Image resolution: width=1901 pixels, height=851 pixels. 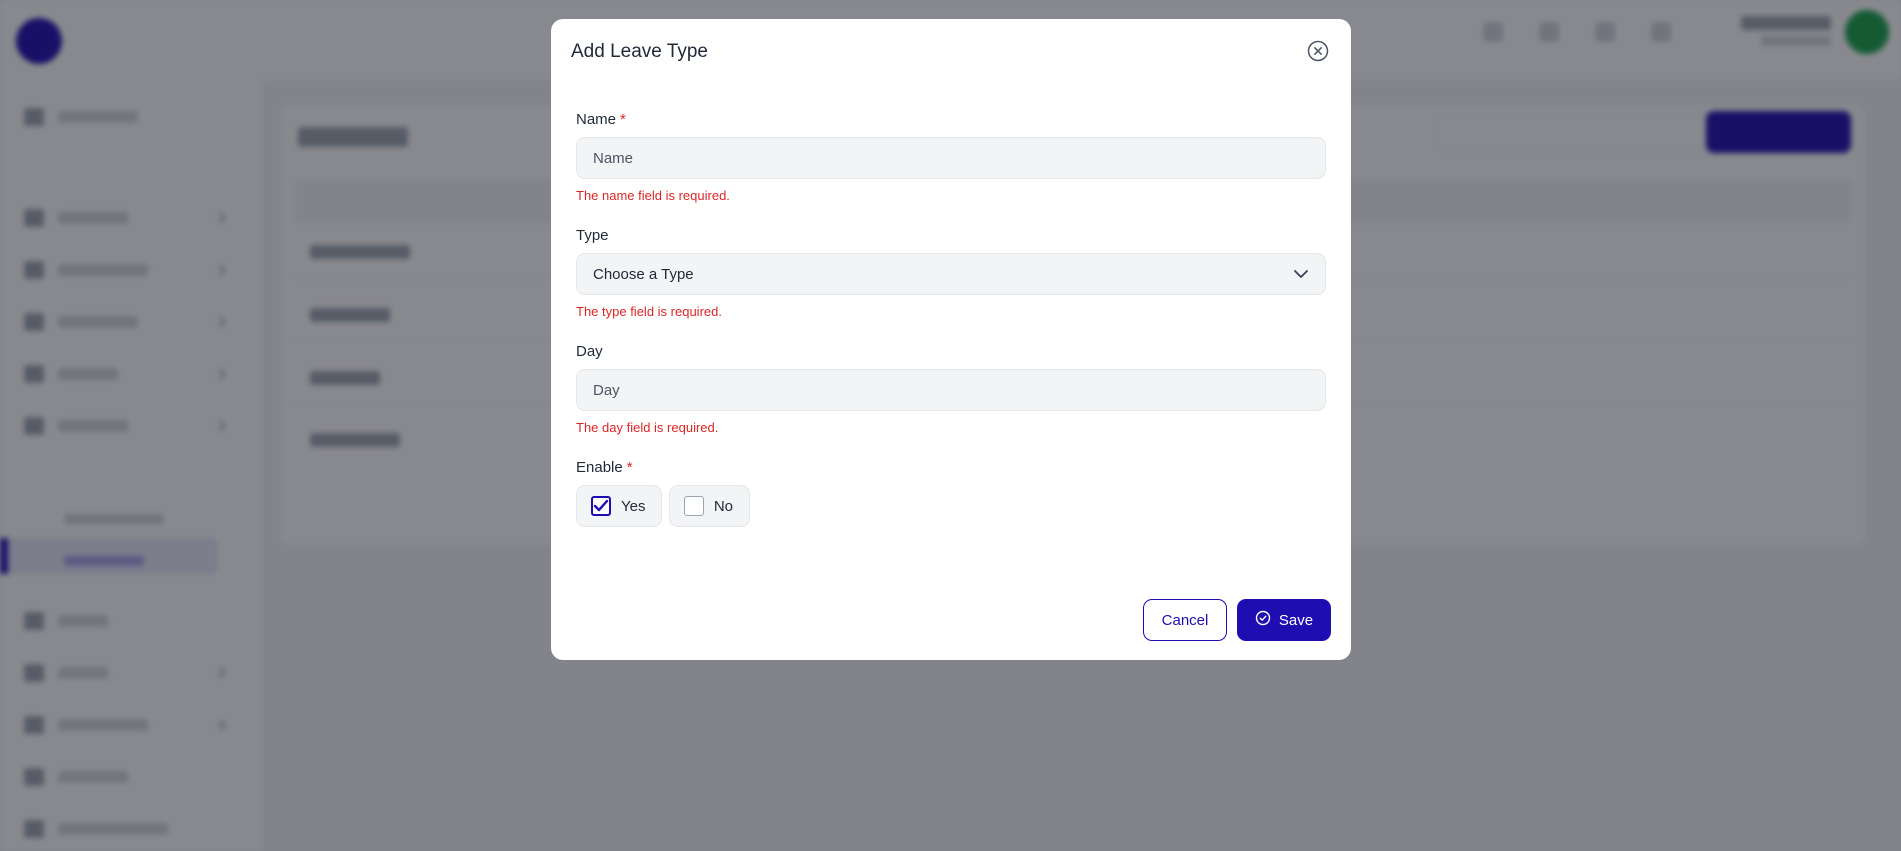 What do you see at coordinates (643, 274) in the screenshot?
I see `type-select-value: Choose a Type` at bounding box center [643, 274].